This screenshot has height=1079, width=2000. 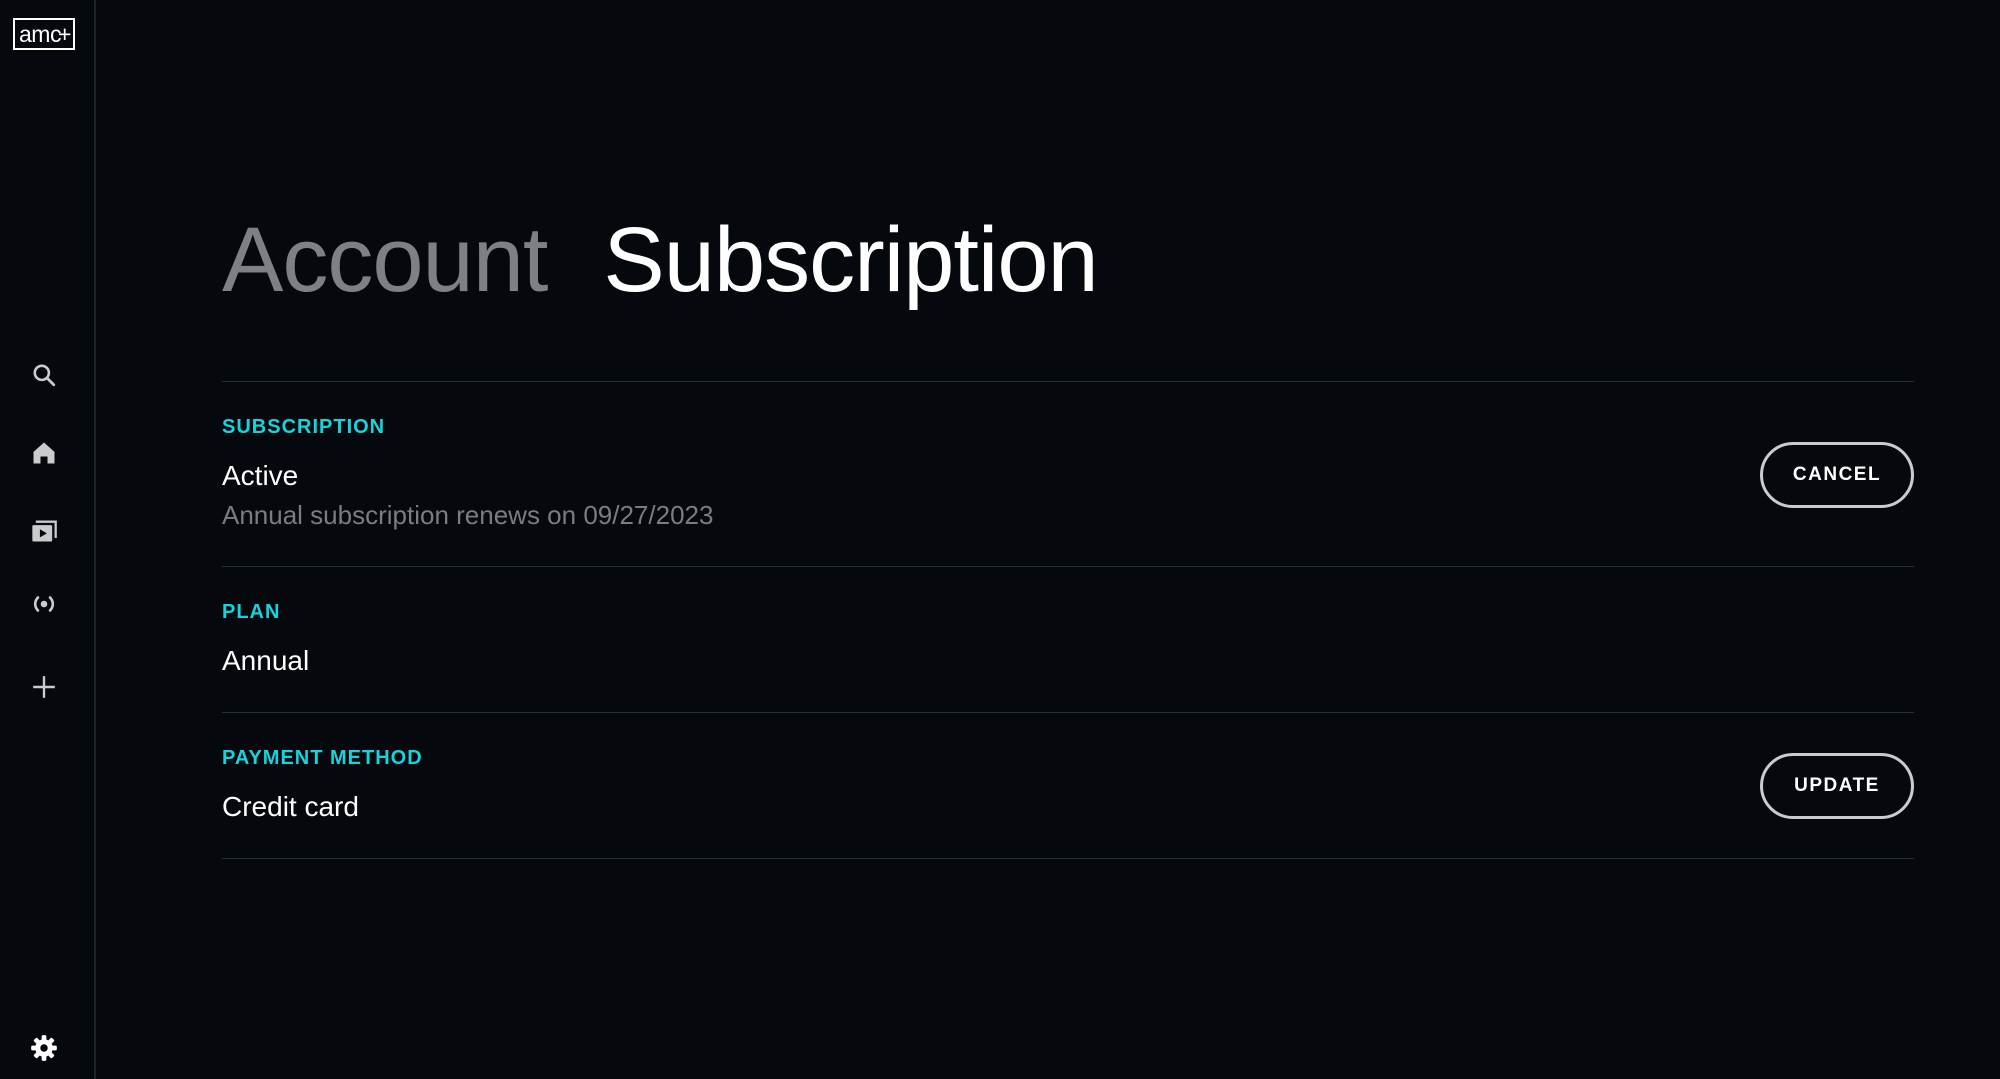 What do you see at coordinates (304, 427) in the screenshot?
I see `subscription-section-label: SUBSCRIPTION` at bounding box center [304, 427].